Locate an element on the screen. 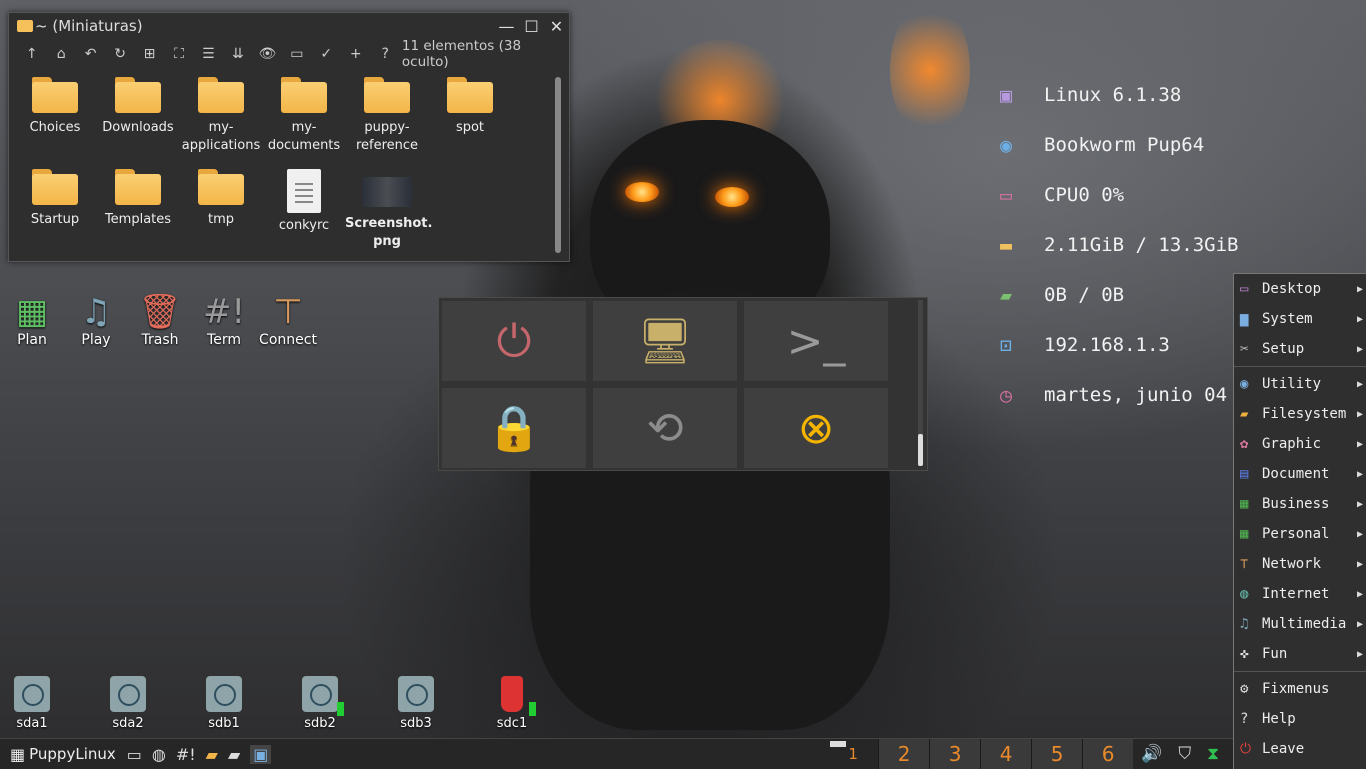 This screenshot has height=769, width=1366. maximize-button: ☐ is located at coordinates (531, 26).